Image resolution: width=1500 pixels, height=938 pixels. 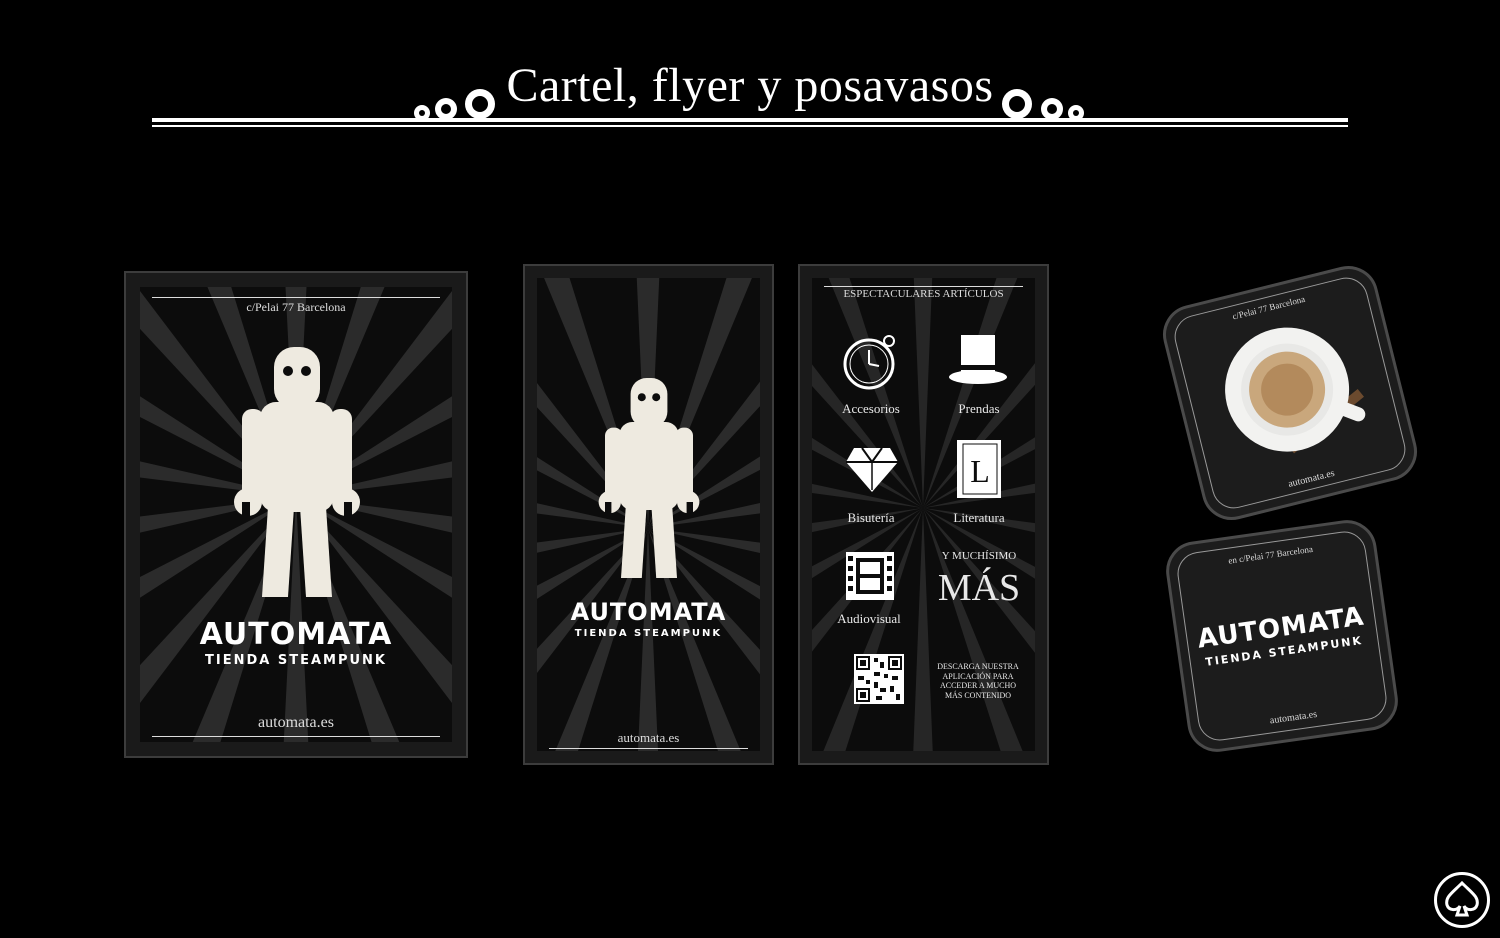 I want to click on flyer-front-inner: AUTOMATA TIENDA STEAMPUNK automata.es, so click(x=648, y=514).